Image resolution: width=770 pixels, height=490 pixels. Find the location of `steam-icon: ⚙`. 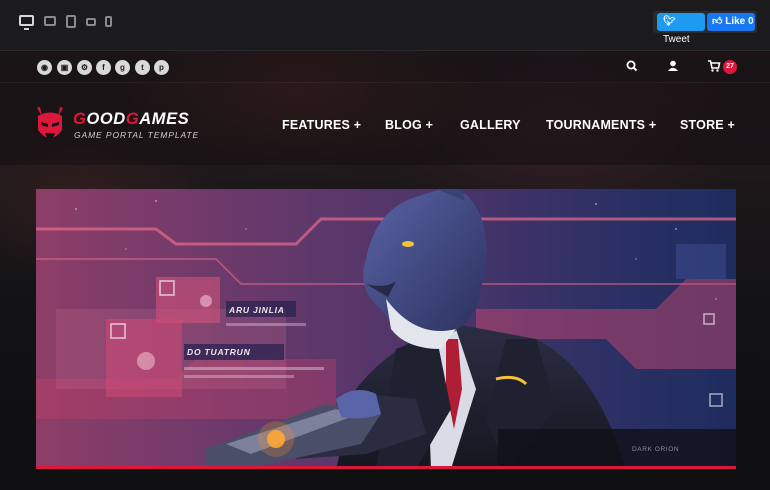

steam-icon: ⚙ is located at coordinates (84, 67).